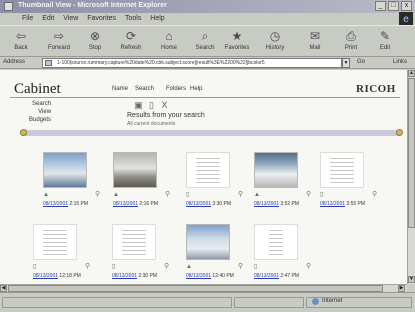 The image size is (415, 312). Describe the element at coordinates (70, 18) in the screenshot. I see `menu-view: View` at that location.